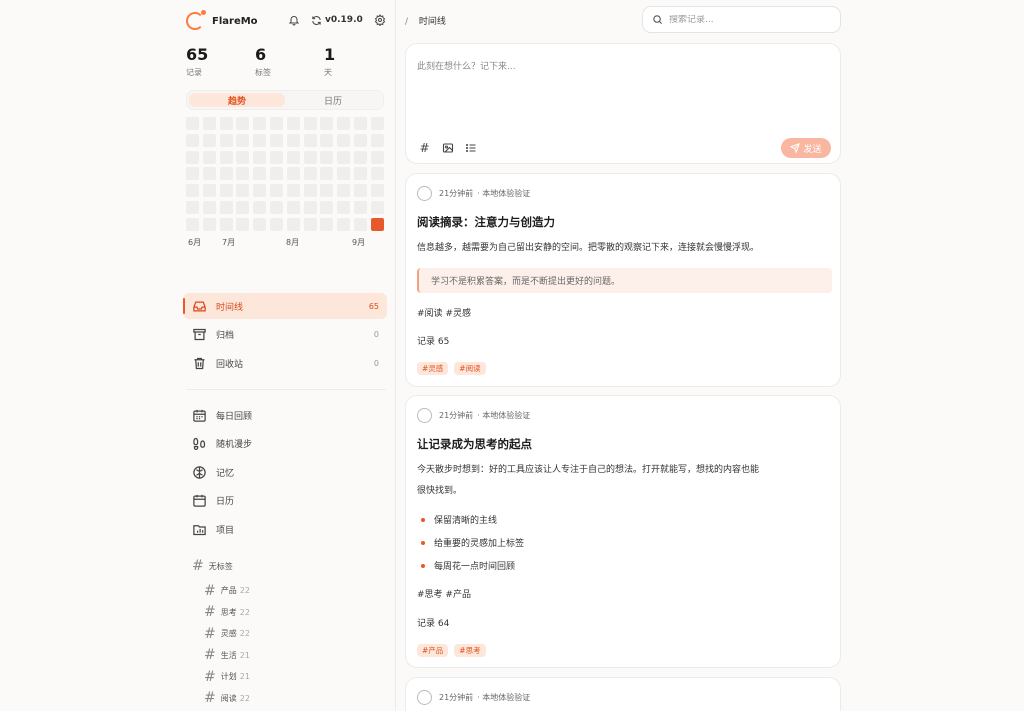  I want to click on tab-calendar: 日历, so click(333, 100).